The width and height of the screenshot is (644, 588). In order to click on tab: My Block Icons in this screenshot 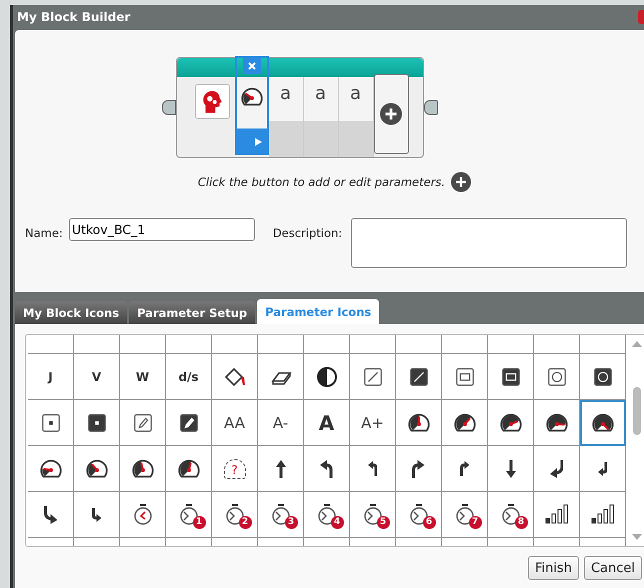, I will do `click(71, 312)`.